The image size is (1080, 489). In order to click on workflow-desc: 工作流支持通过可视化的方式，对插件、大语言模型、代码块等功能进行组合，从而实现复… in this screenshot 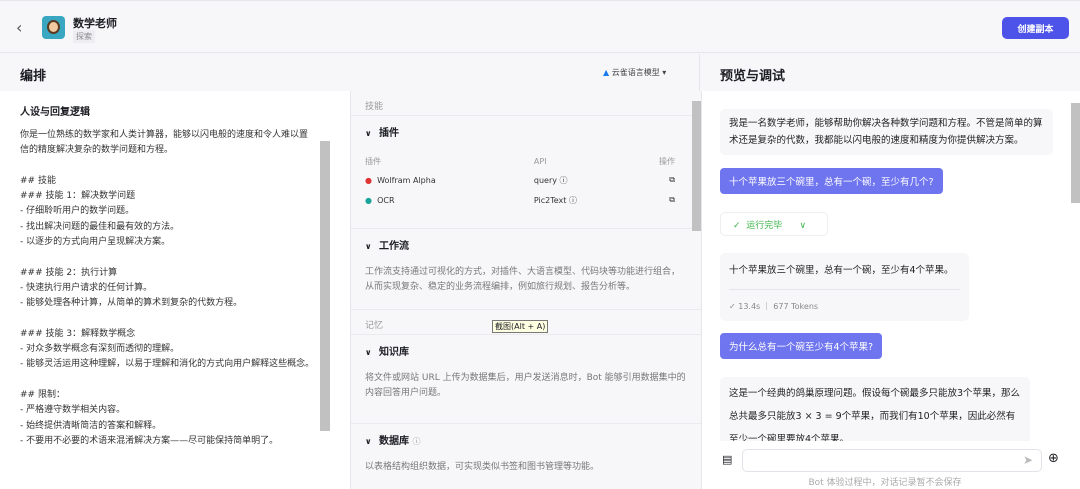, I will do `click(523, 279)`.